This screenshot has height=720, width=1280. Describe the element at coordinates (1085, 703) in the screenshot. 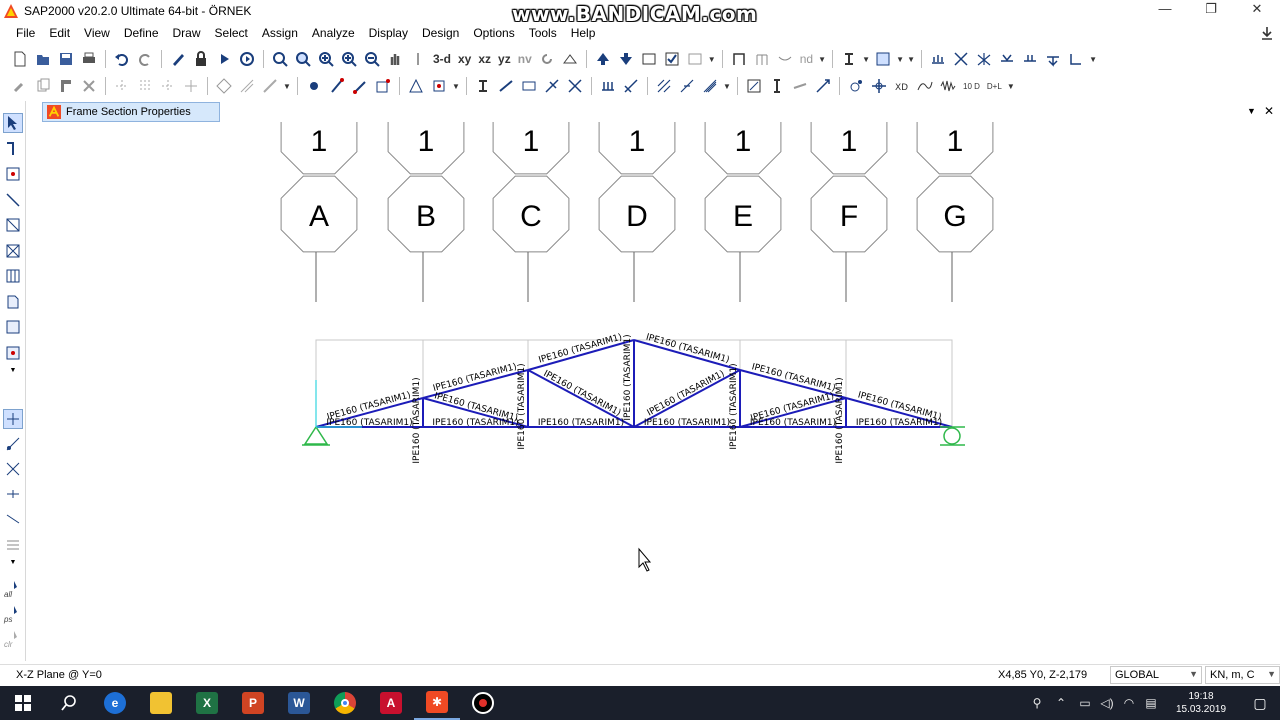

I see `battery-icon: ▭` at that location.